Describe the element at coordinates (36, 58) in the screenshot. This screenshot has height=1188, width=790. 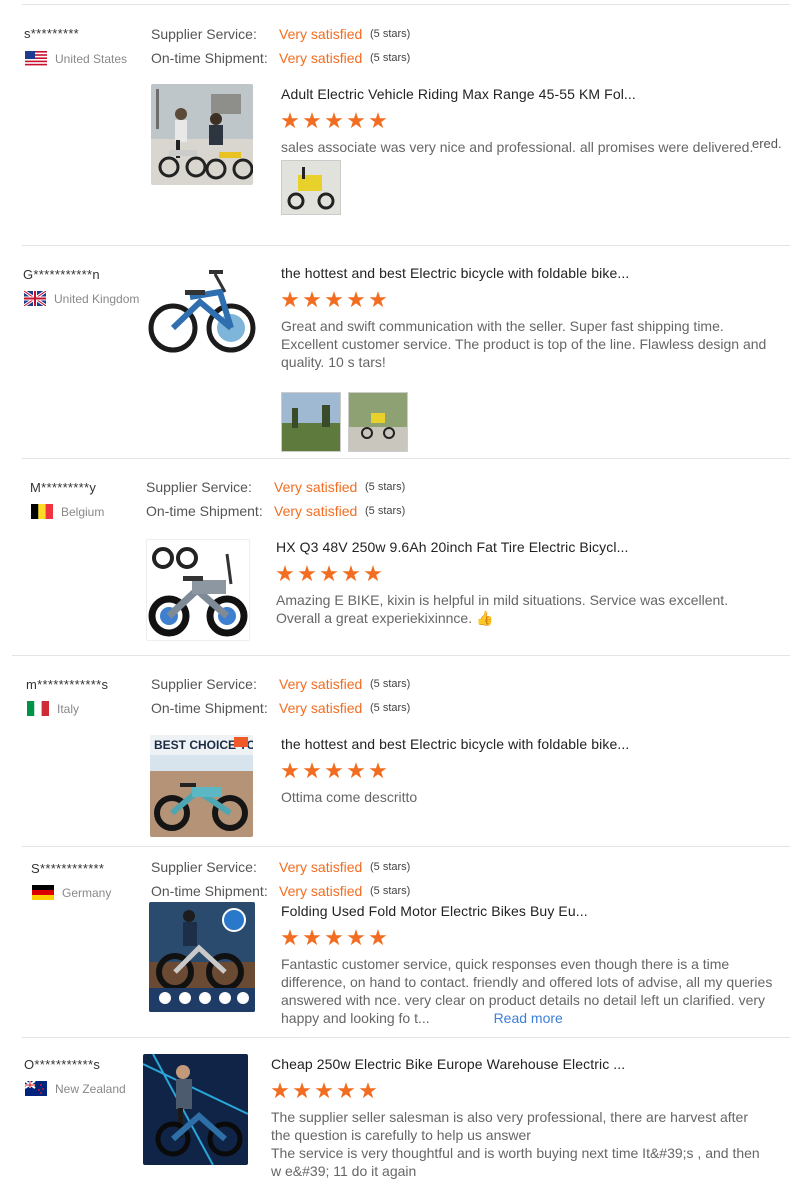
I see `us-flag-icon` at that location.